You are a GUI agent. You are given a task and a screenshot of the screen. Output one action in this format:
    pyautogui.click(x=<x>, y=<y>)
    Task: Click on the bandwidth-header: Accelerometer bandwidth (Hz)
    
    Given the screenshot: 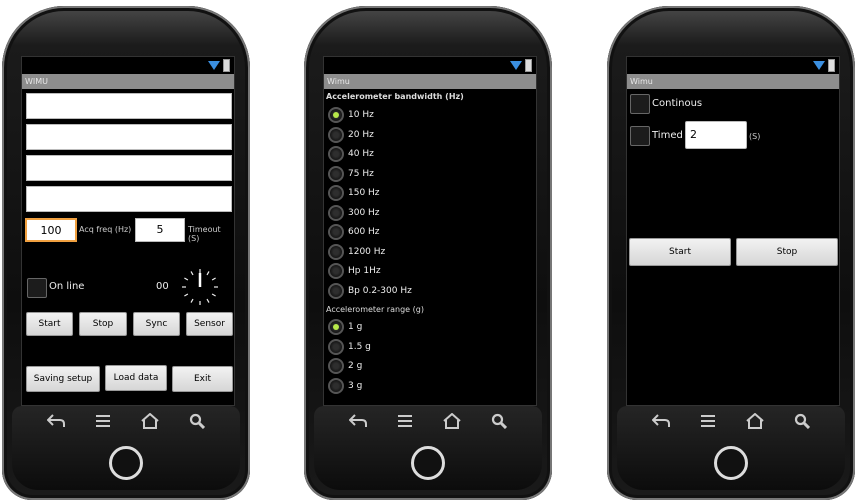 What is the action you would take?
    pyautogui.click(x=395, y=96)
    